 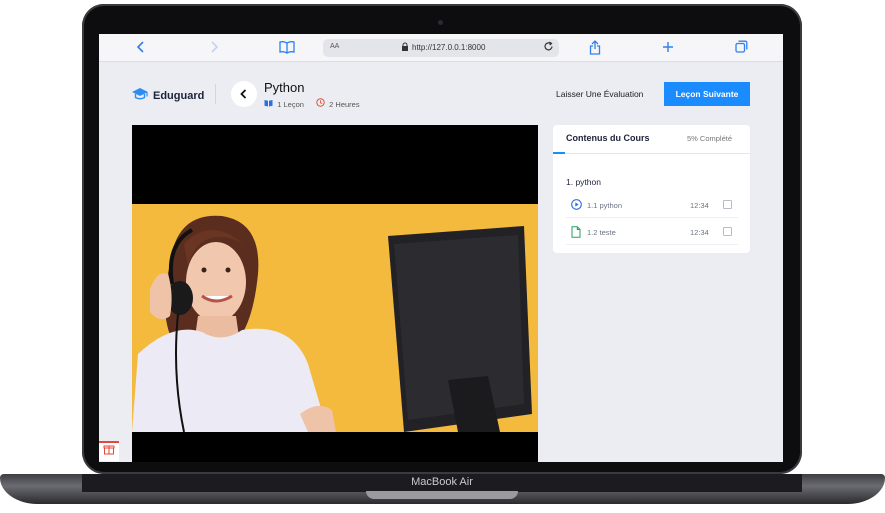 I want to click on gift-icon, so click(x=109, y=450).